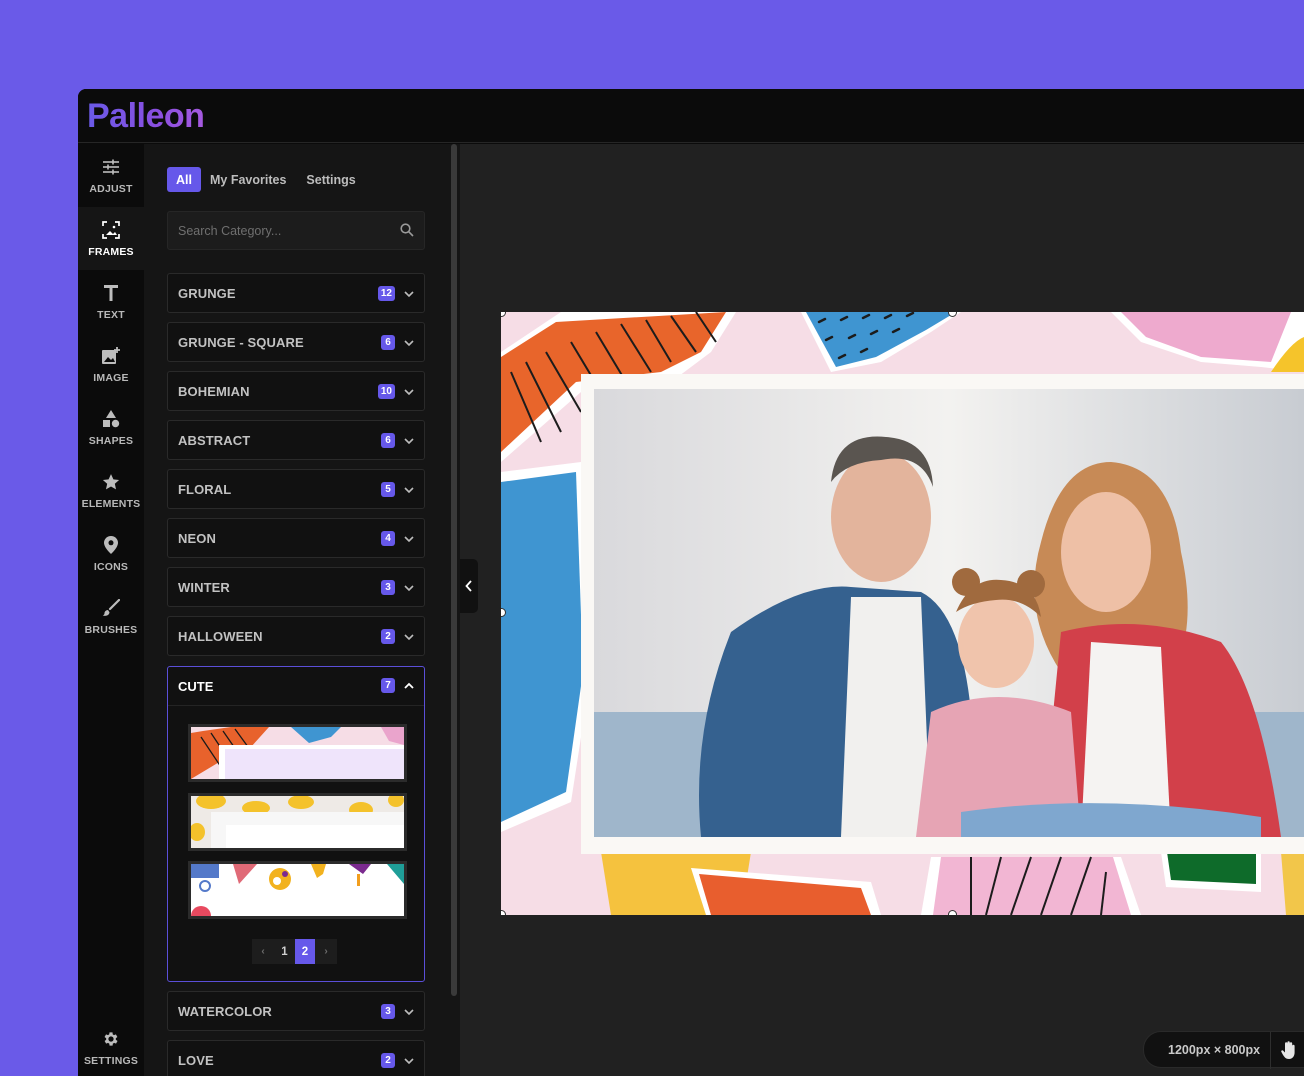 The width and height of the screenshot is (1304, 1076). What do you see at coordinates (388, 685) in the screenshot?
I see `count-badge: 7` at bounding box center [388, 685].